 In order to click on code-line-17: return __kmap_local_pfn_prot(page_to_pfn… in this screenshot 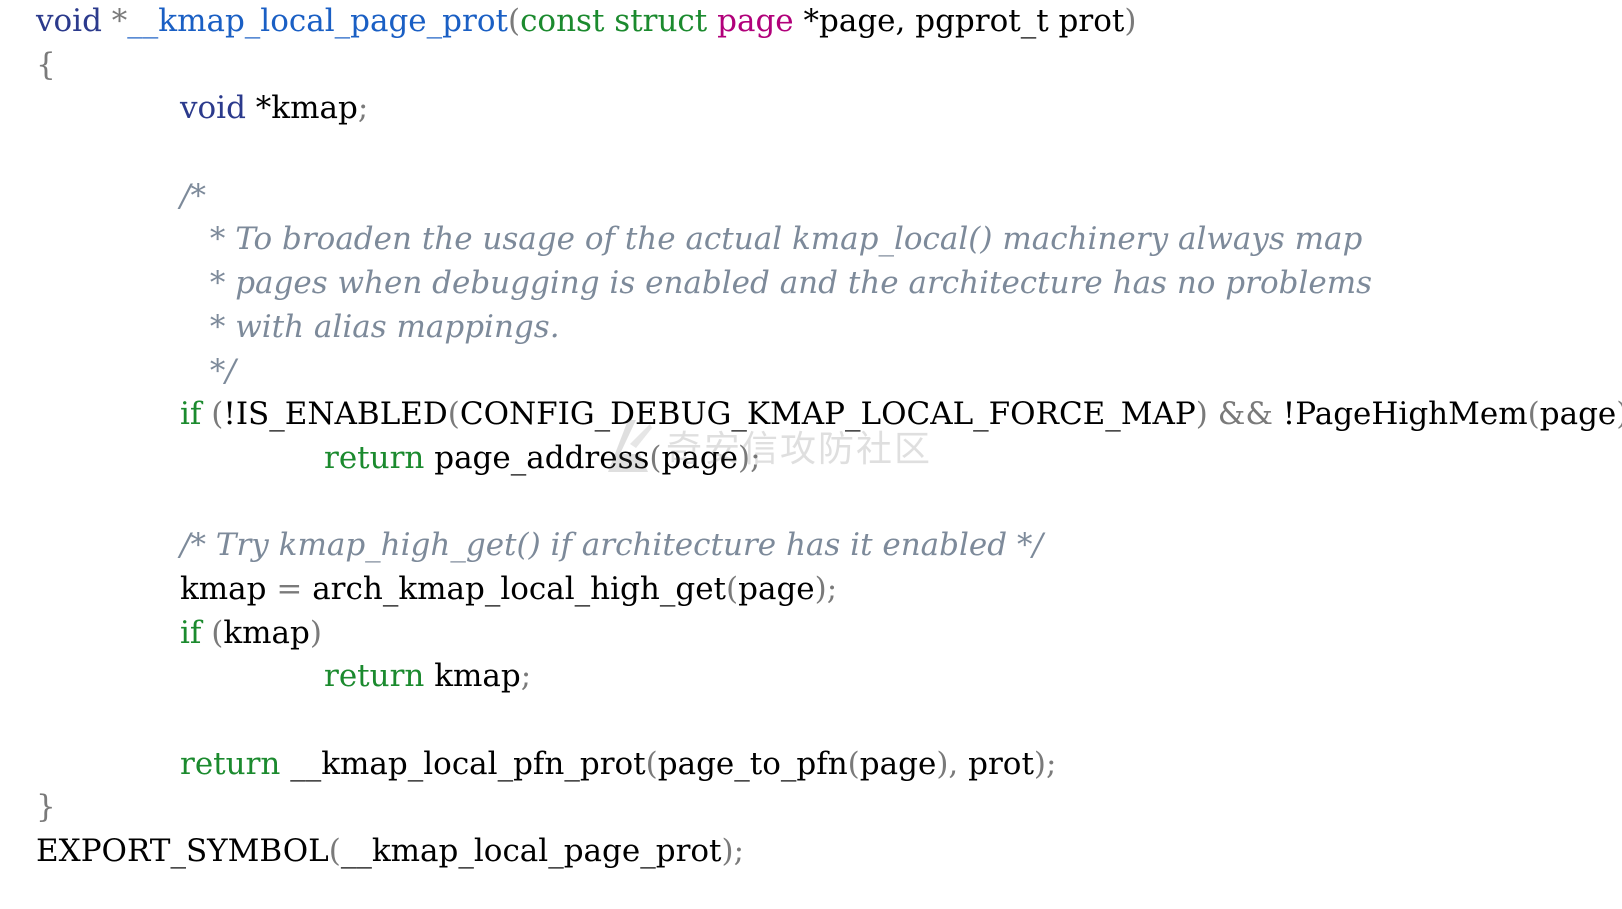, I will do `click(826, 765)`.